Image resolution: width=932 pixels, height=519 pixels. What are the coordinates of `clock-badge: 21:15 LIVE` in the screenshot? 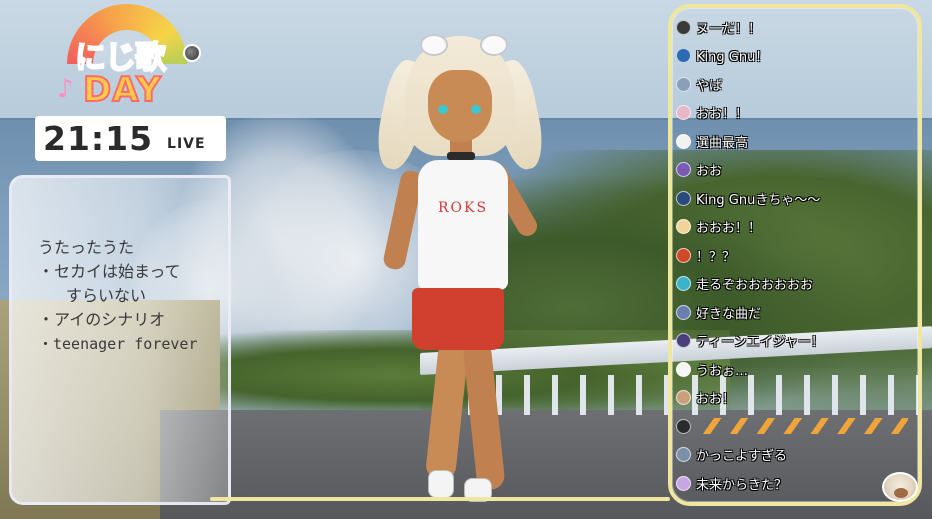 It's located at (130, 138).